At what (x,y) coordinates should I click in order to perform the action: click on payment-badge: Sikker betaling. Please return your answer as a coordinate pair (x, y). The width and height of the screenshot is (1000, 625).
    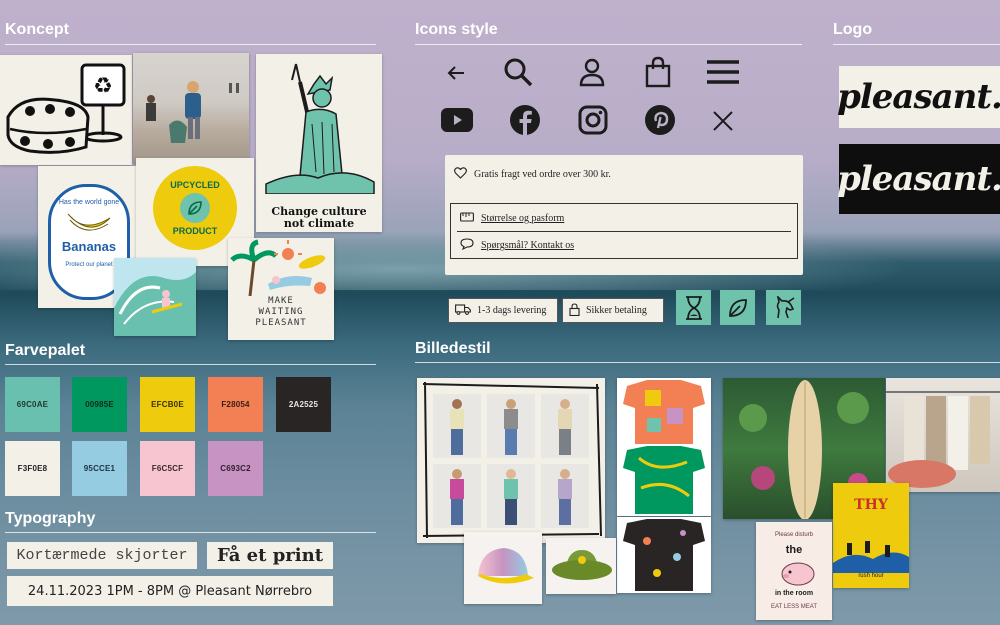
    Looking at the image, I should click on (613, 310).